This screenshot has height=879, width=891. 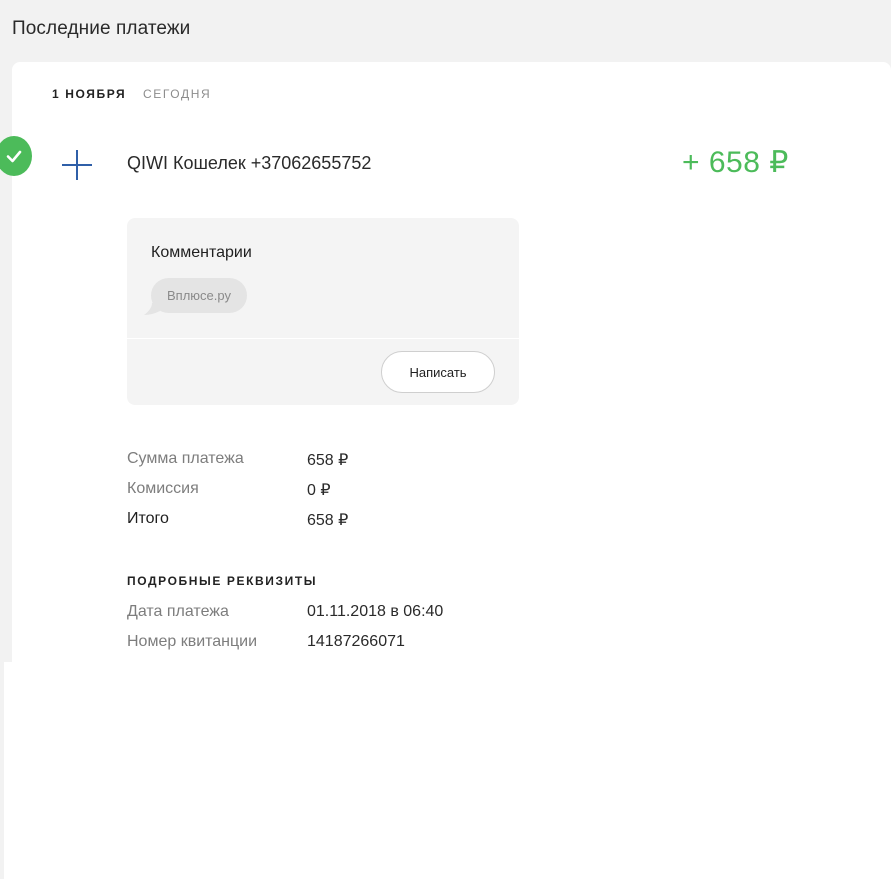 I want to click on payment-date-relative: СЕГОДНЯ, so click(x=177, y=94).